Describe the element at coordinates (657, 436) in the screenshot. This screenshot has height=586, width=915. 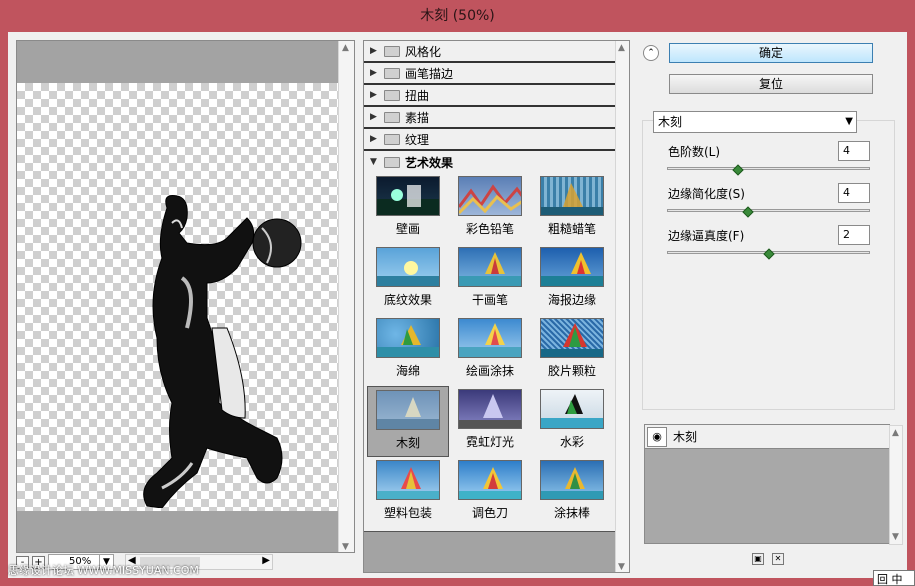
I see `eye-icon: ◉` at that location.